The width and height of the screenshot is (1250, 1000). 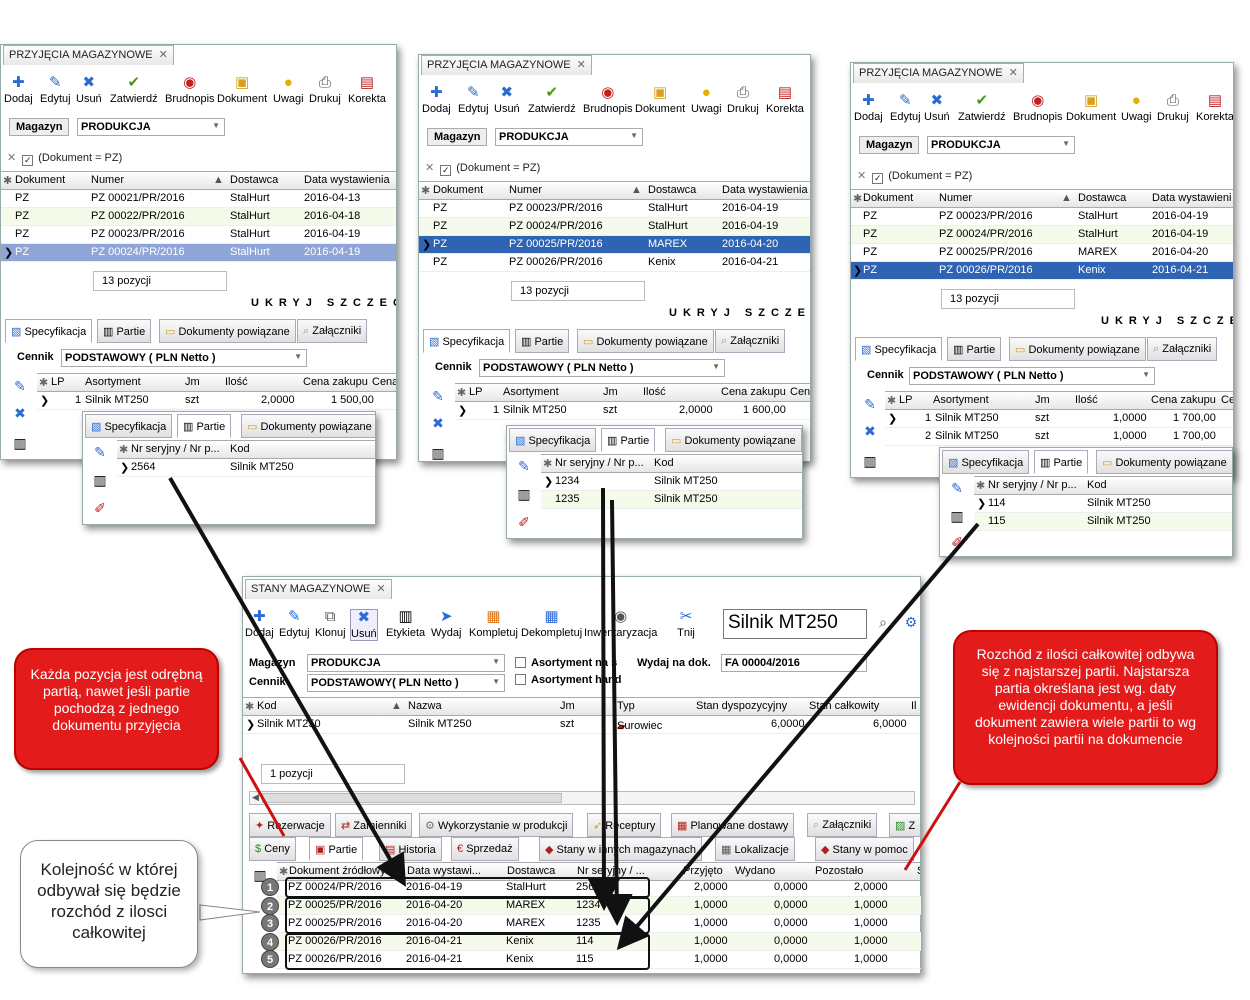 What do you see at coordinates (904, 825) in the screenshot?
I see `tab-z: ▨ Z` at bounding box center [904, 825].